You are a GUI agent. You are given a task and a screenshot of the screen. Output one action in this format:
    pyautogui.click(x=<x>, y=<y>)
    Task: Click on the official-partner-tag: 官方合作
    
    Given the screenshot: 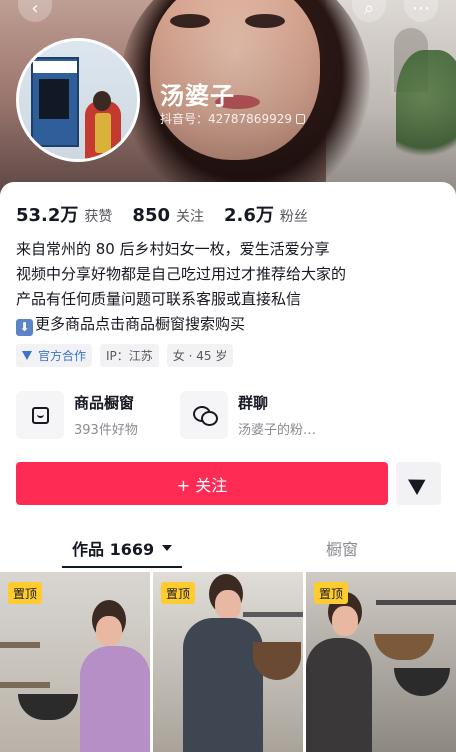 What is the action you would take?
    pyautogui.click(x=54, y=355)
    